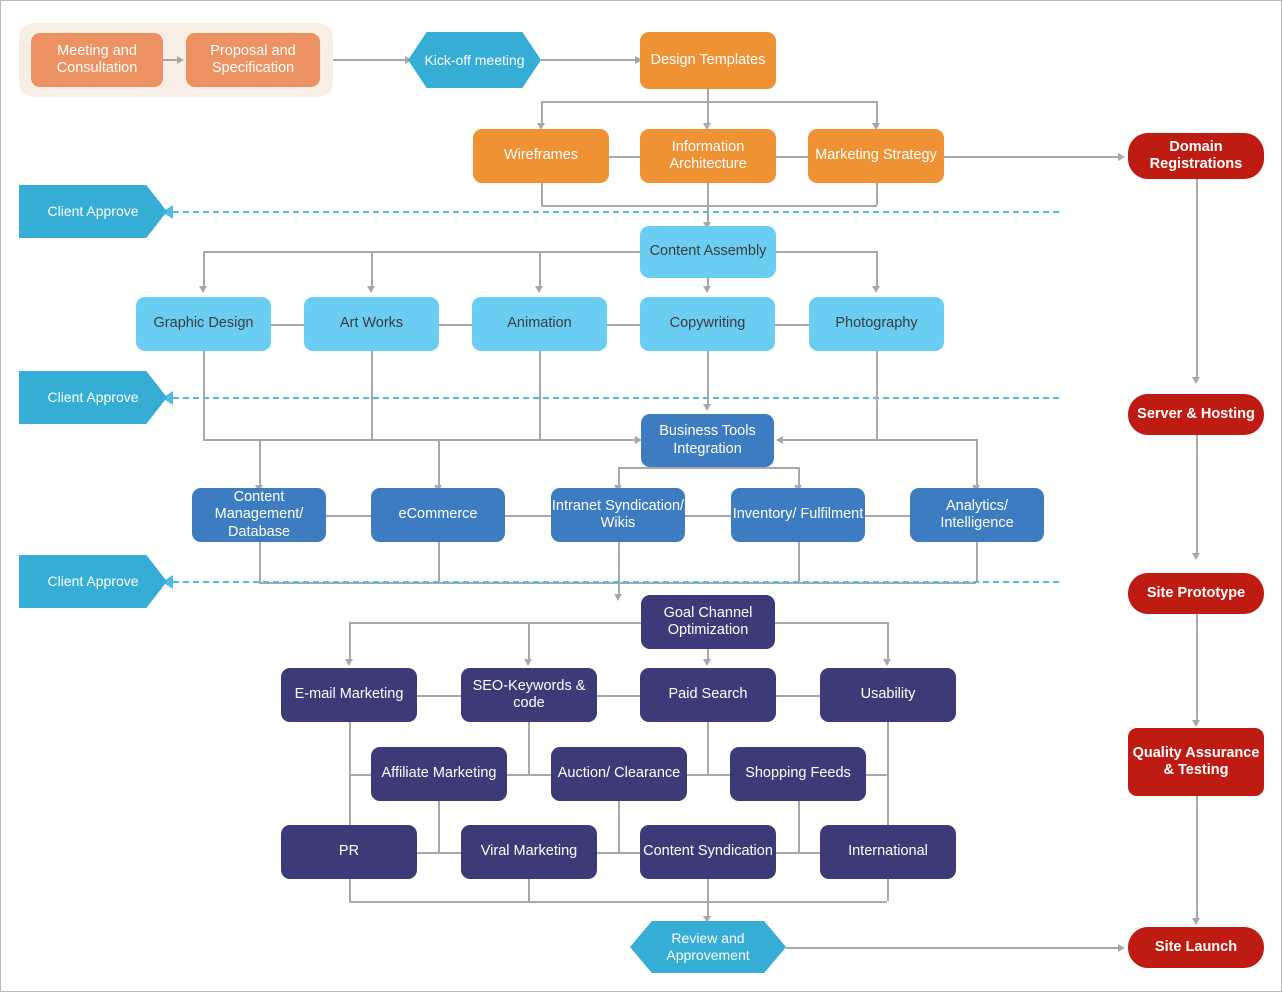 The width and height of the screenshot is (1282, 992). What do you see at coordinates (977, 515) in the screenshot?
I see `node-analytics-intelligence: Analytics/ Intelligence` at bounding box center [977, 515].